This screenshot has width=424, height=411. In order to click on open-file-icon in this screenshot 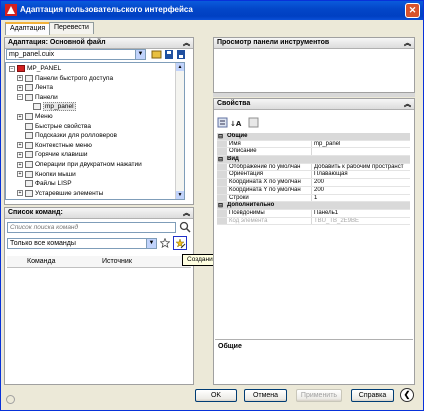, I will do `click(156, 54)`.